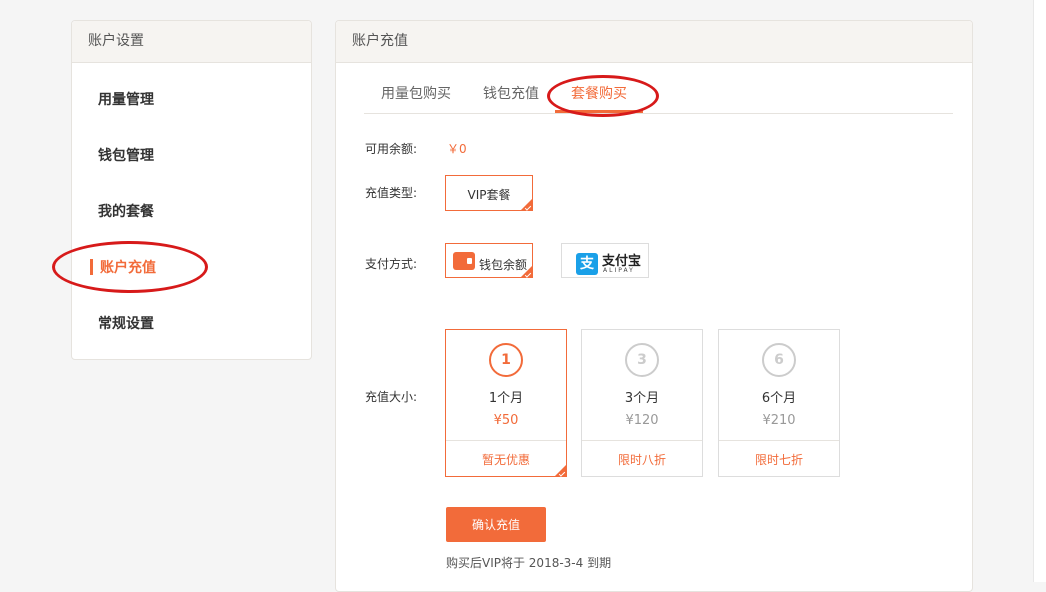 This screenshot has height=592, width=1046. Describe the element at coordinates (1039, 291) in the screenshot. I see `right-edge-panel` at that location.